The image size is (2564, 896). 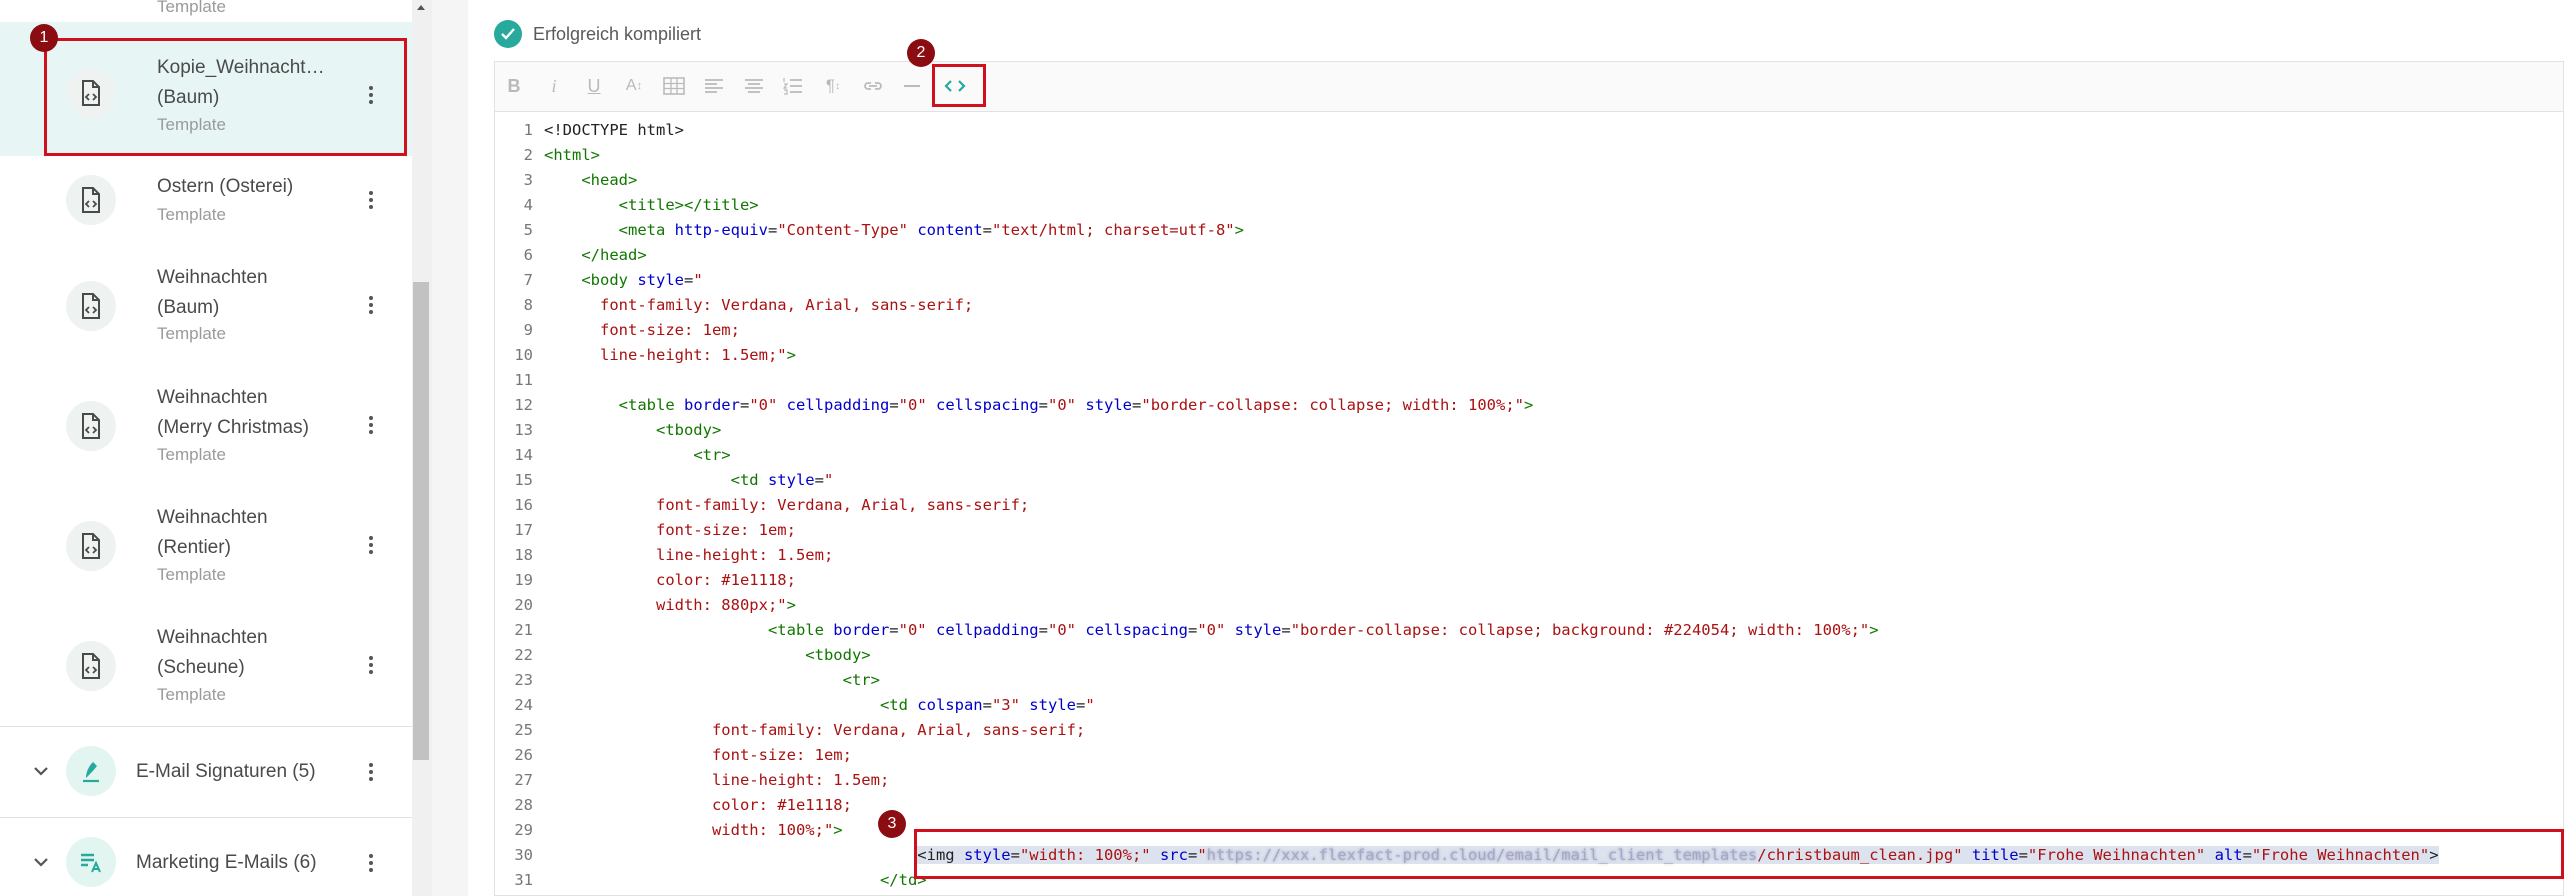 What do you see at coordinates (1258, 630) in the screenshot?
I see `code-token: style` at bounding box center [1258, 630].